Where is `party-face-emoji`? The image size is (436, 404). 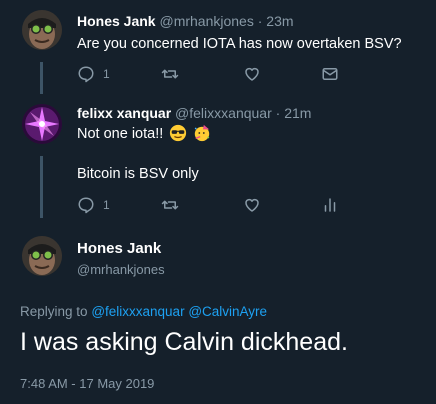
party-face-emoji is located at coordinates (202, 133).